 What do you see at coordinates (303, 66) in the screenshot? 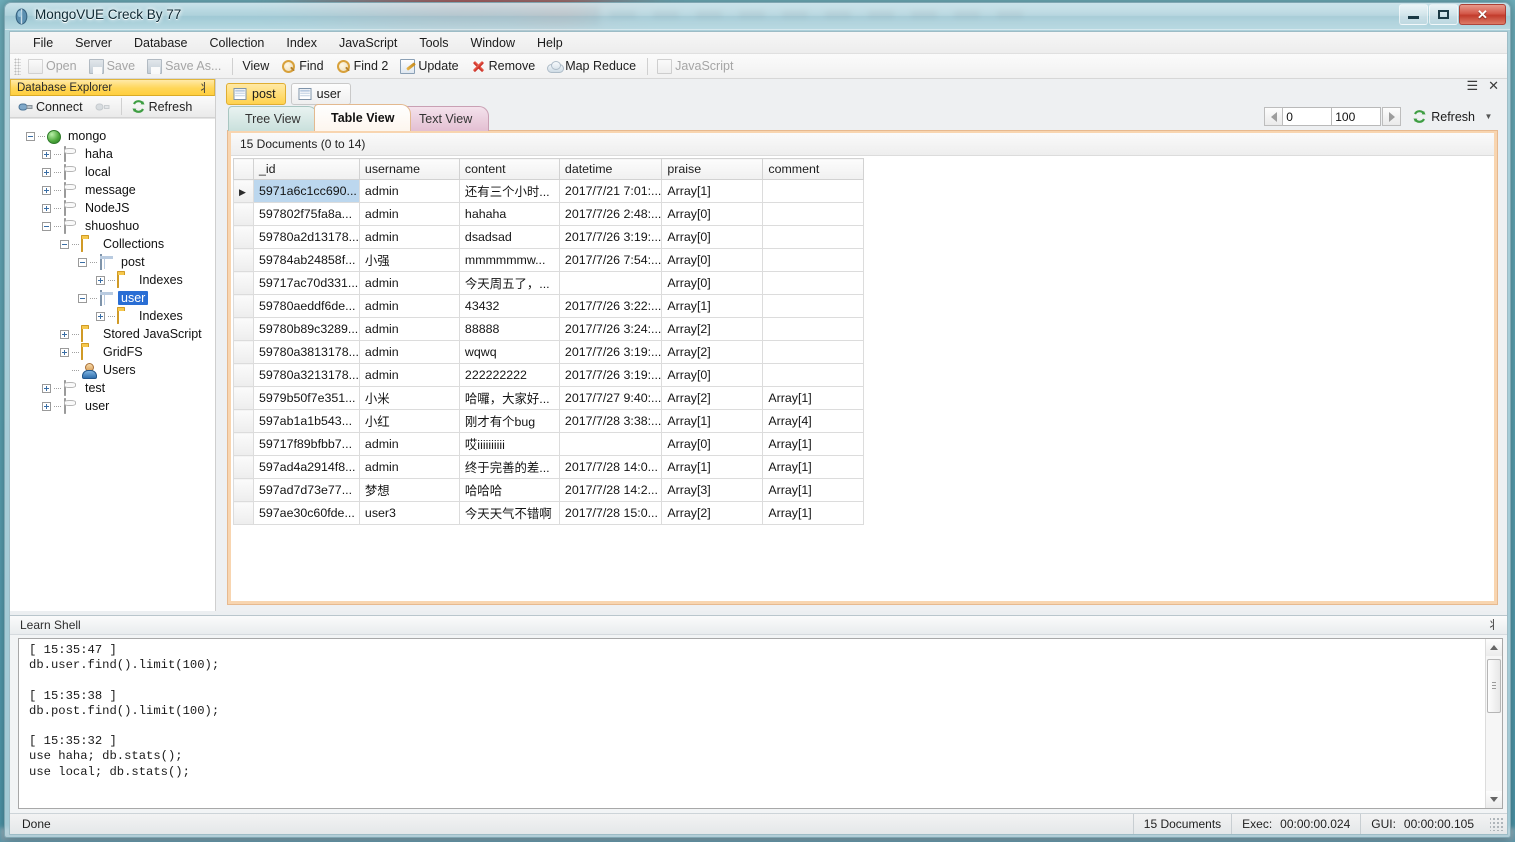
I see `toolbar-find-button: Find` at bounding box center [303, 66].